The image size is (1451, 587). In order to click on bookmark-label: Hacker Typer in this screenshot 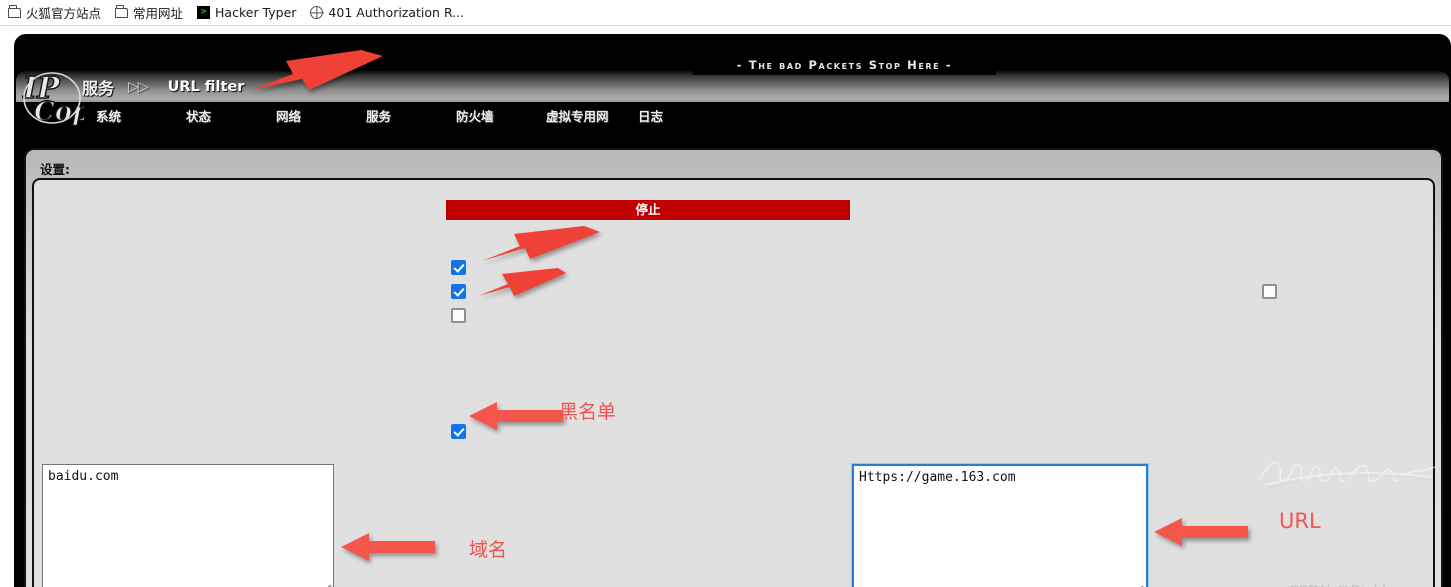, I will do `click(256, 12)`.